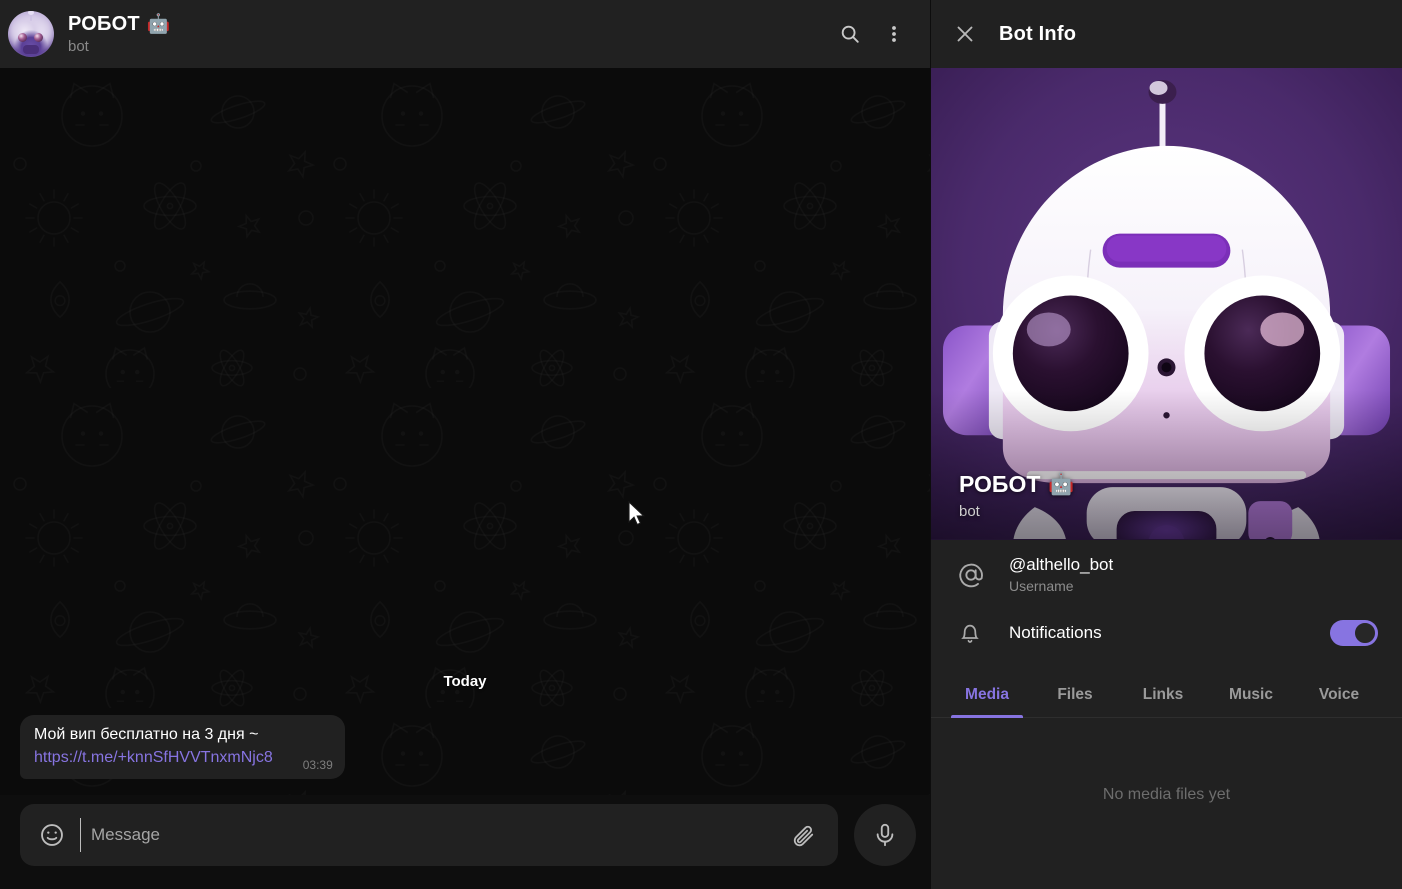 This screenshot has height=889, width=1402. I want to click on close-icon, so click(965, 34).